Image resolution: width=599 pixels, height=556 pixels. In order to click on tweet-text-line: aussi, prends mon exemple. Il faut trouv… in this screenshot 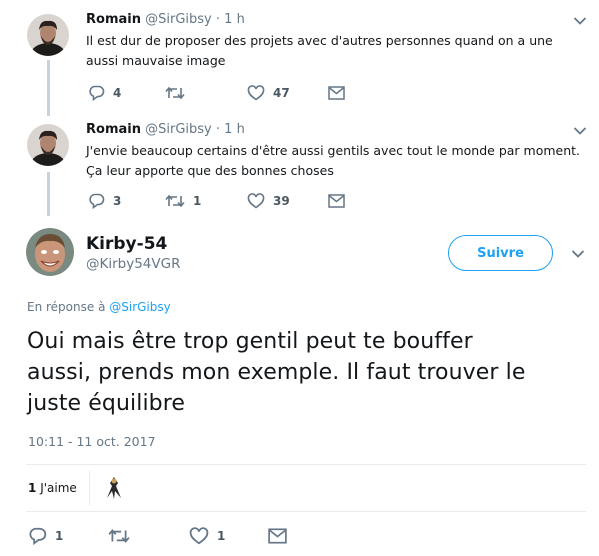, I will do `click(276, 372)`.